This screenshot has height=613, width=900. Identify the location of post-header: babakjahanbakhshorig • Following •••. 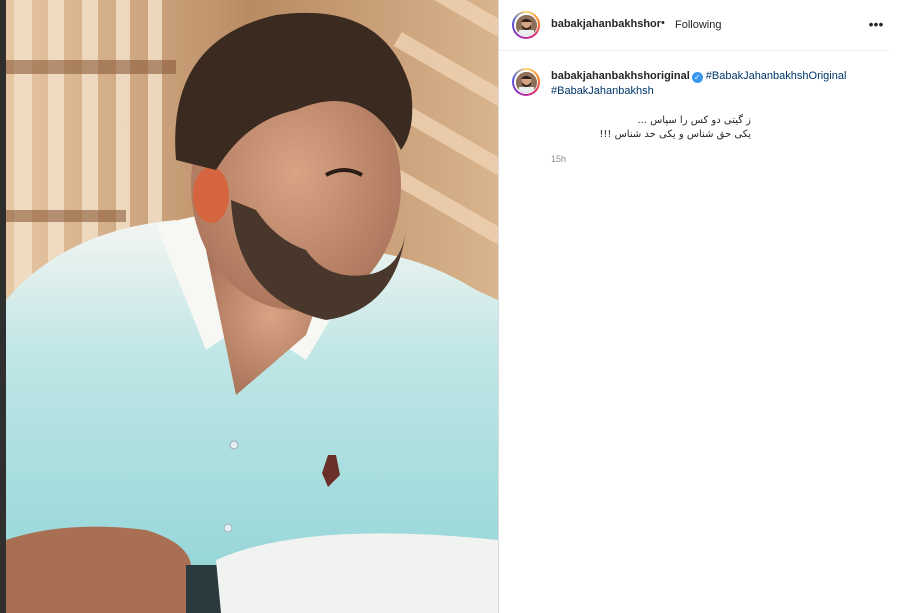
(694, 25).